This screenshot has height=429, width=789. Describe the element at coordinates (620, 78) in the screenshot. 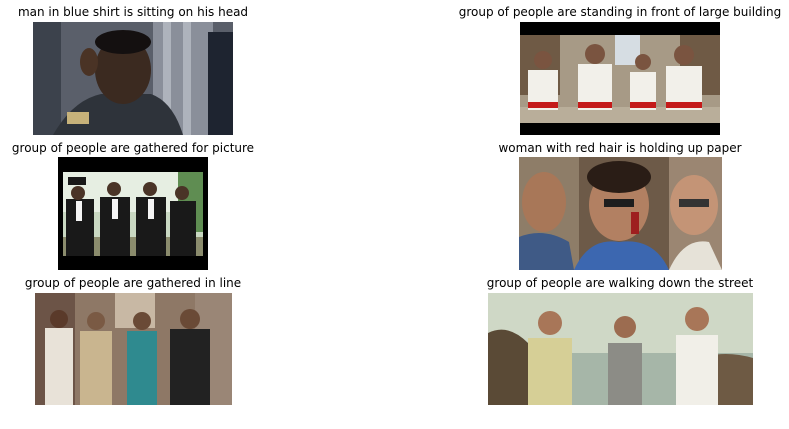

I see `men-dancing-in-street-photo` at that location.